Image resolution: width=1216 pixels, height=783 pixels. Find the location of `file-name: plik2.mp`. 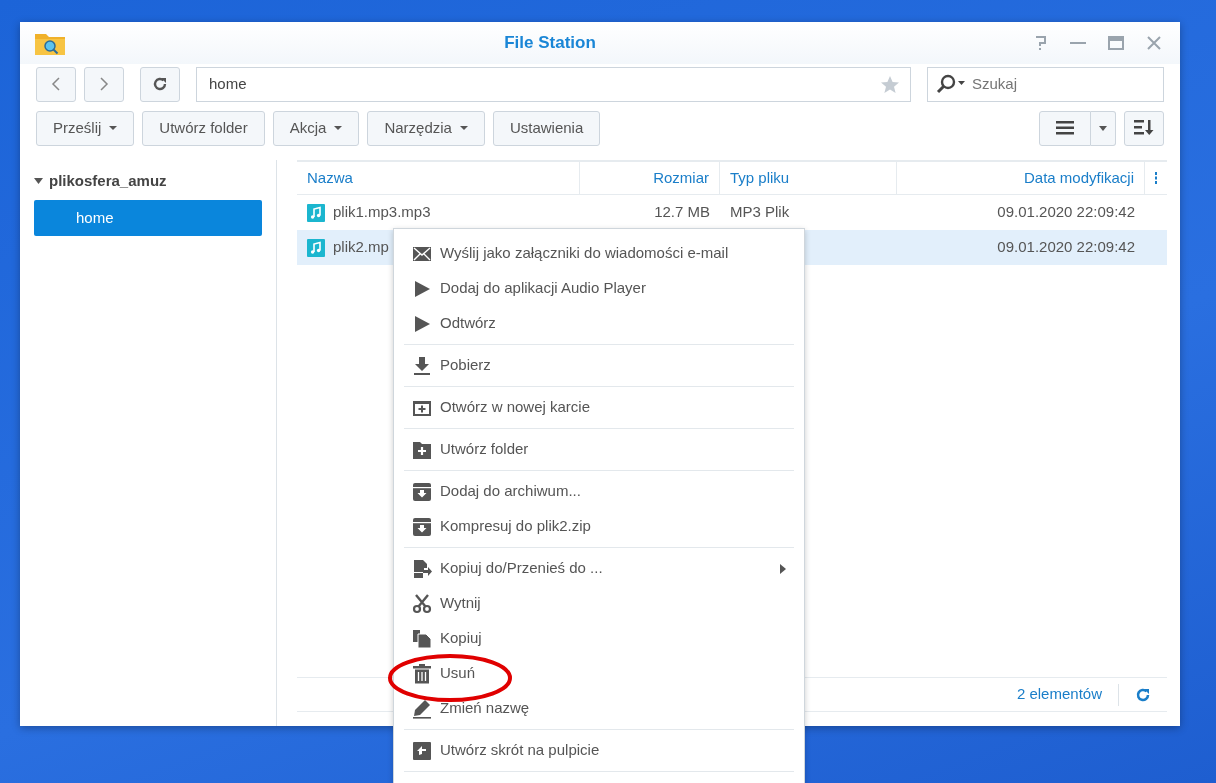

file-name: plik2.mp is located at coordinates (361, 247).